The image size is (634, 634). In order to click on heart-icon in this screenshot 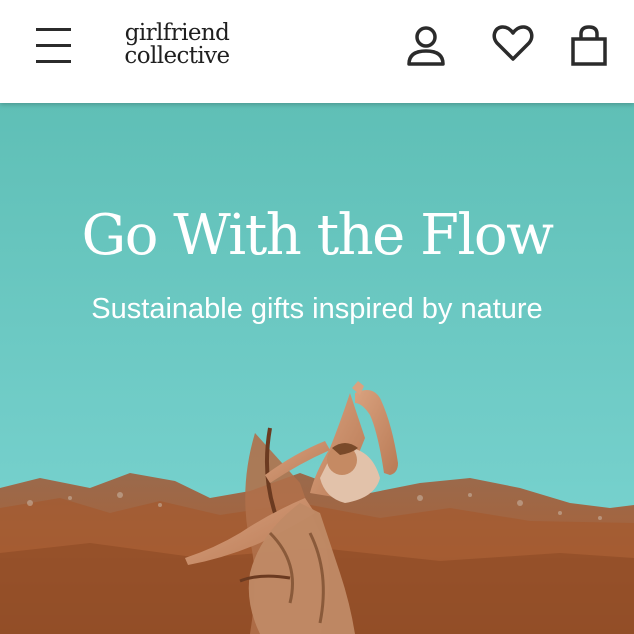, I will do `click(513, 43)`.